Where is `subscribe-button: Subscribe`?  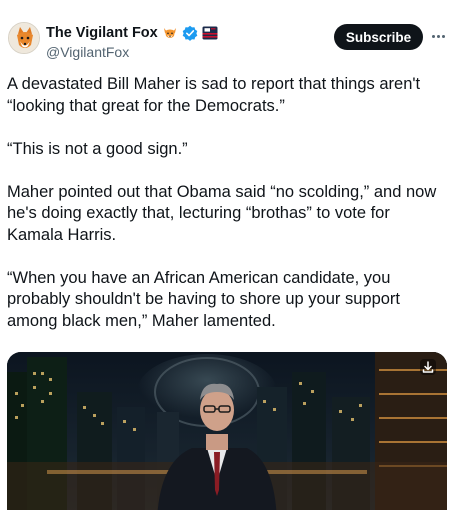 subscribe-button: Subscribe is located at coordinates (378, 37).